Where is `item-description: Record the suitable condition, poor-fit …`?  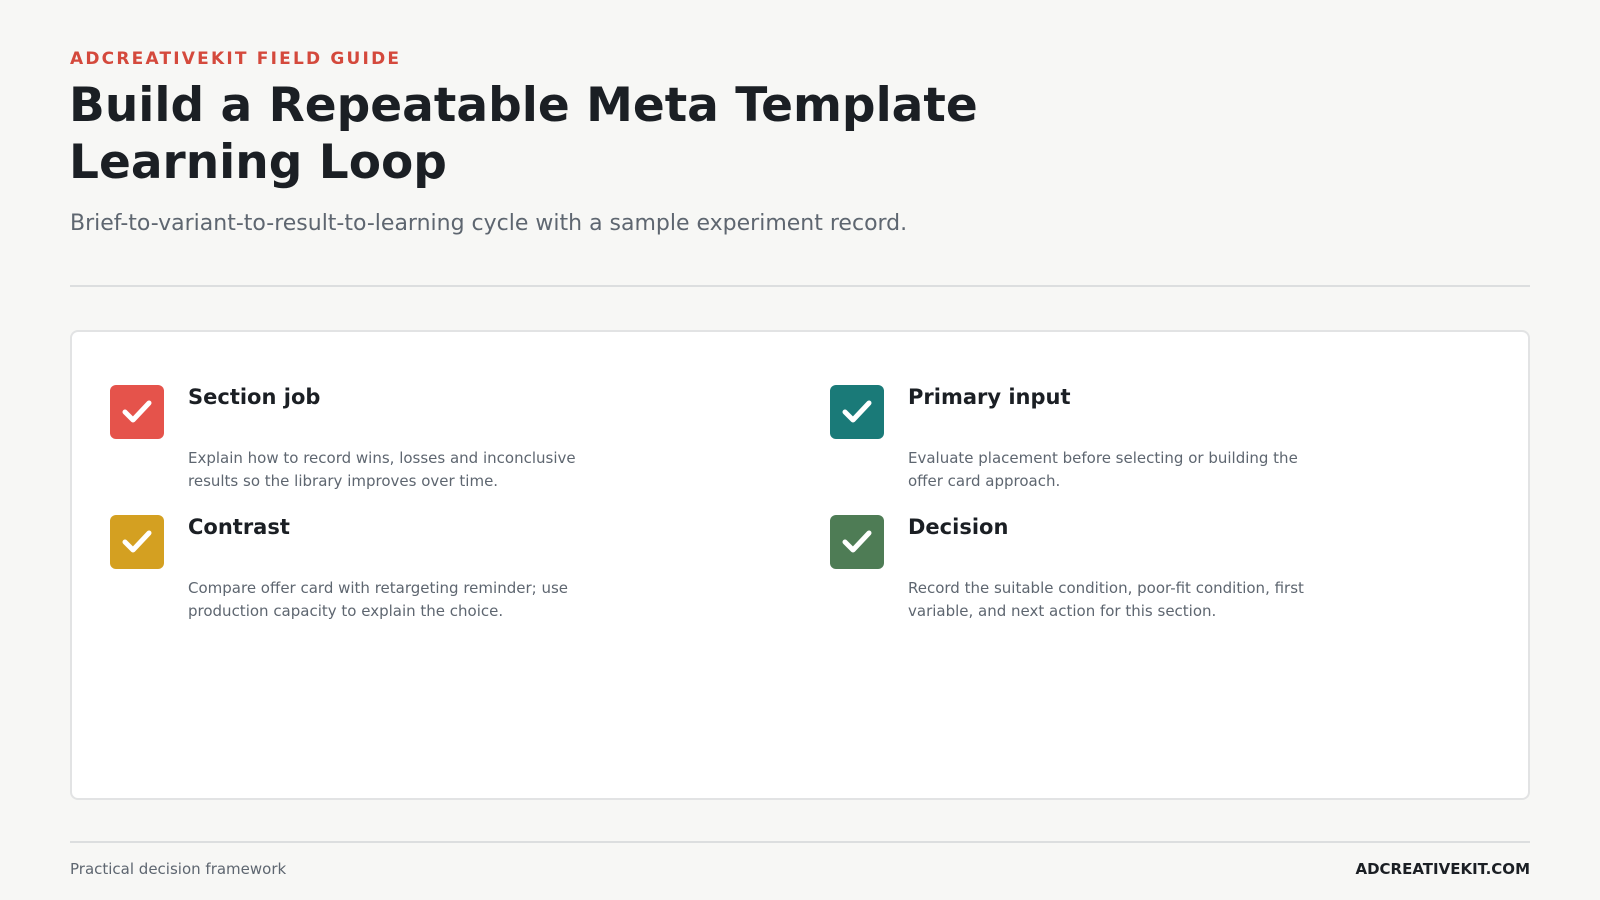 item-description: Record the suitable condition, poor-fit … is located at coordinates (1106, 599).